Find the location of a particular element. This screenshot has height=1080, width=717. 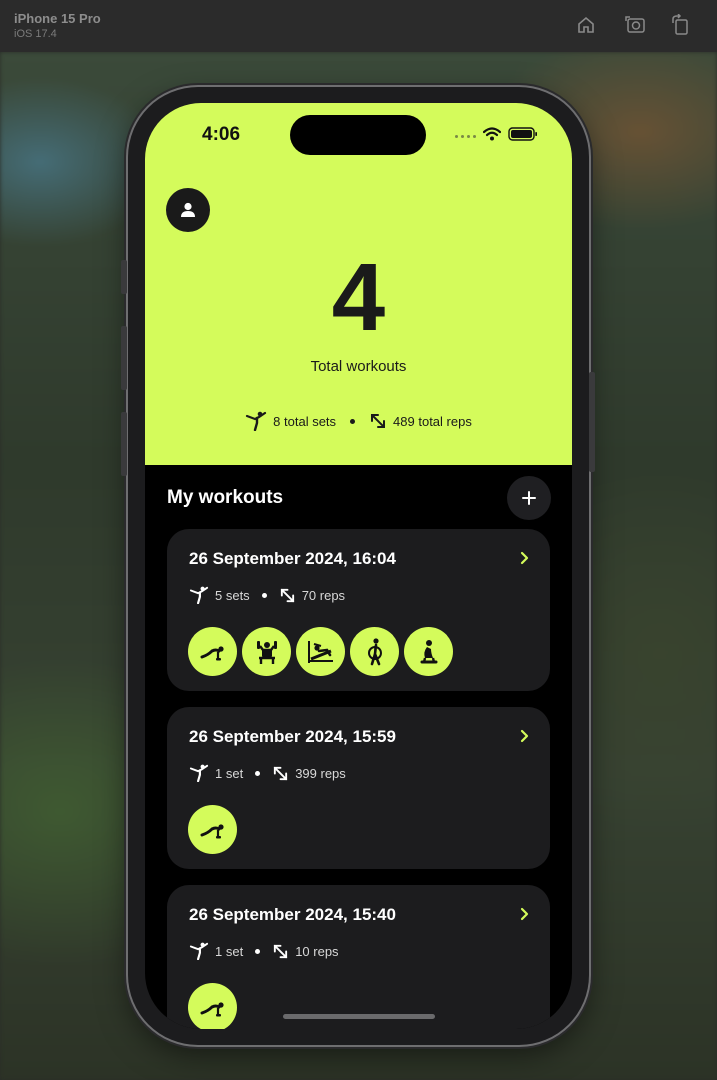

screenshot-icon is located at coordinates (635, 25).